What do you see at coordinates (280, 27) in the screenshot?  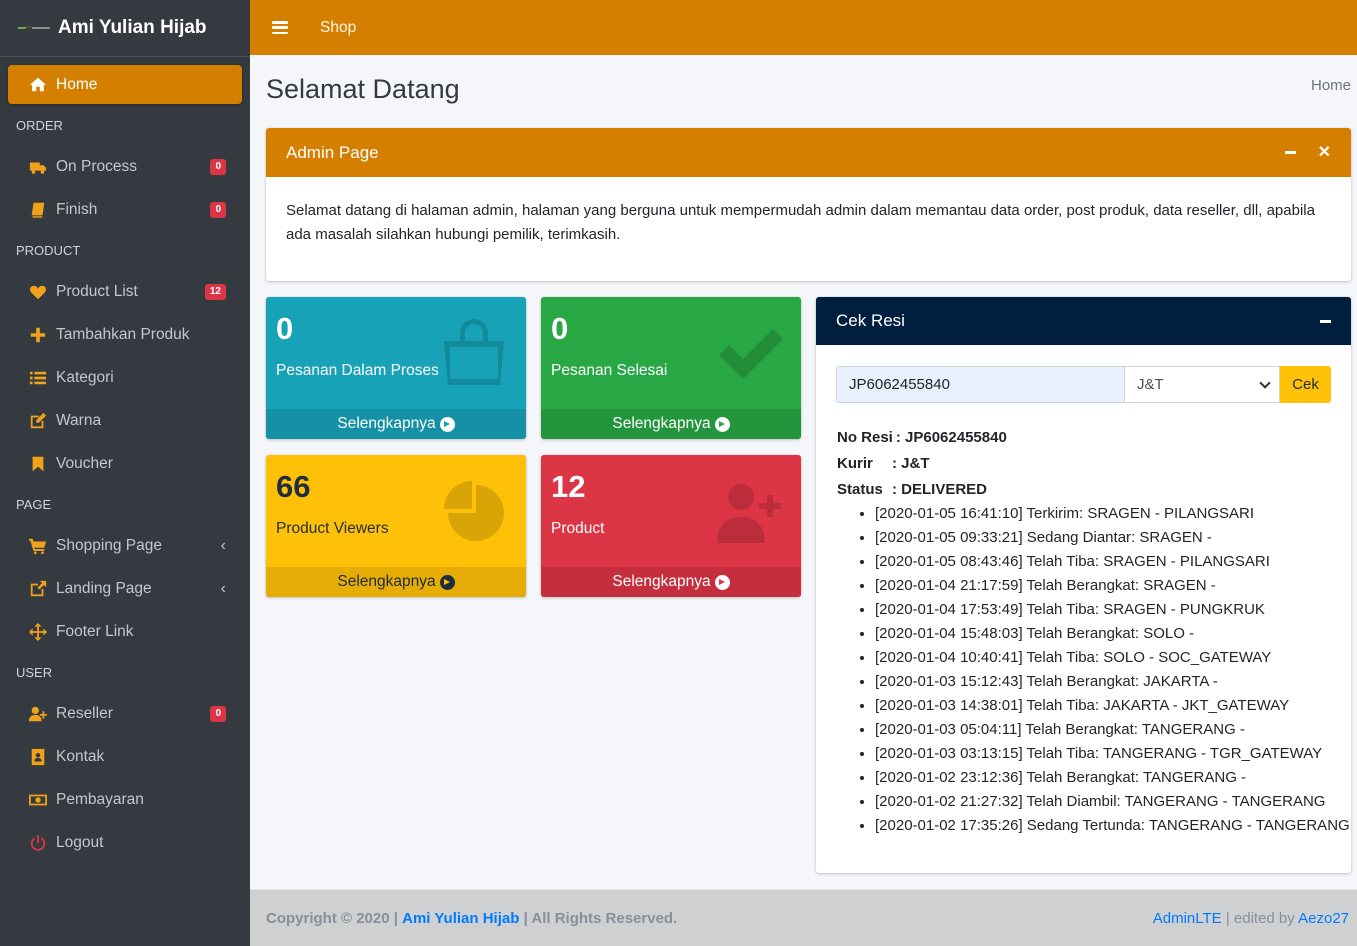 I see `hamburger-menu-icon` at bounding box center [280, 27].